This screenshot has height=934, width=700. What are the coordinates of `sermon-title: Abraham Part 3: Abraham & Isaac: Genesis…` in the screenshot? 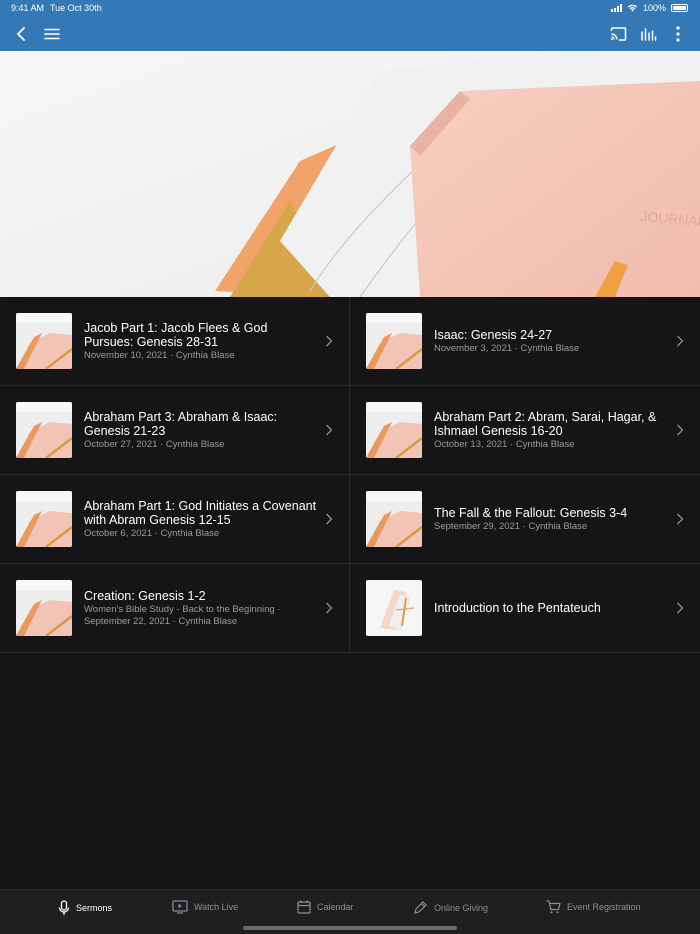 It's located at (181, 423).